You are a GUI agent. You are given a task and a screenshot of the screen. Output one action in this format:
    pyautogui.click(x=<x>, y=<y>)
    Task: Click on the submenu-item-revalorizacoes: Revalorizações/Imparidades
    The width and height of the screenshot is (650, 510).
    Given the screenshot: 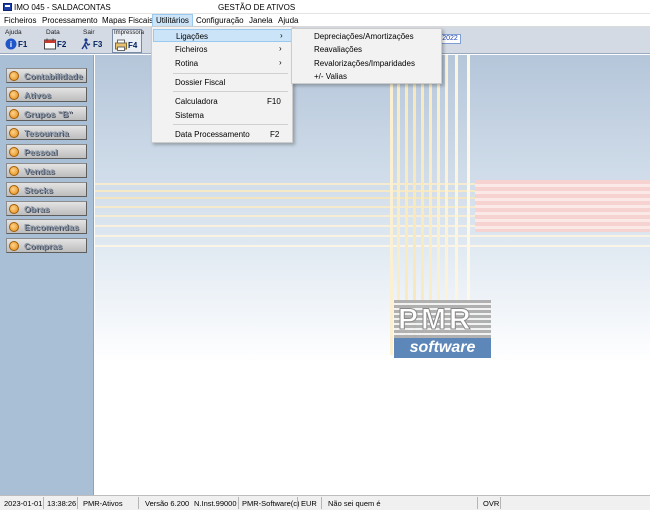 What is the action you would take?
    pyautogui.click(x=367, y=63)
    